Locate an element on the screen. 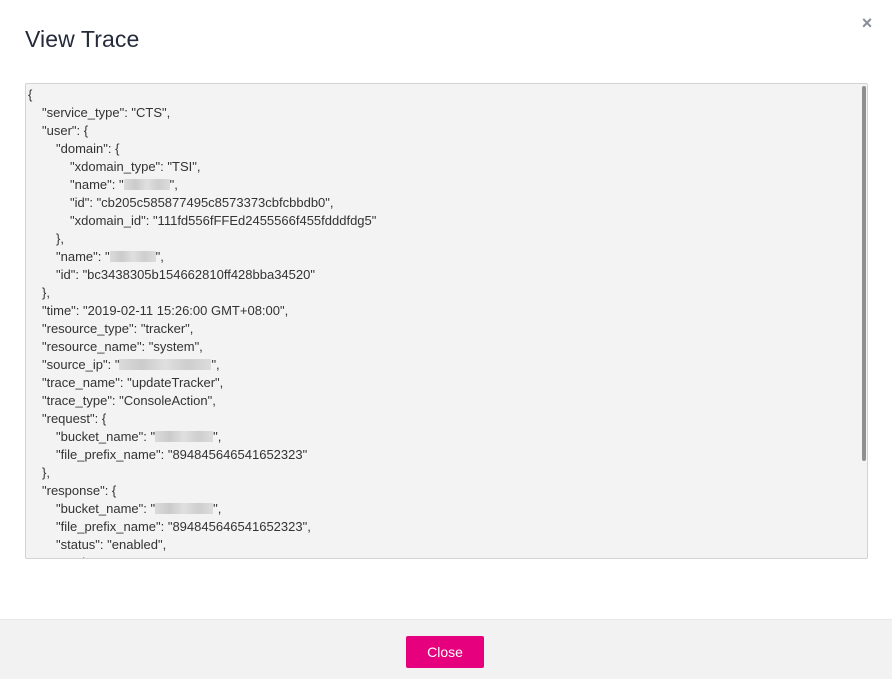 The image size is (892, 679). trace-line: "domain": { is located at coordinates (443, 149).